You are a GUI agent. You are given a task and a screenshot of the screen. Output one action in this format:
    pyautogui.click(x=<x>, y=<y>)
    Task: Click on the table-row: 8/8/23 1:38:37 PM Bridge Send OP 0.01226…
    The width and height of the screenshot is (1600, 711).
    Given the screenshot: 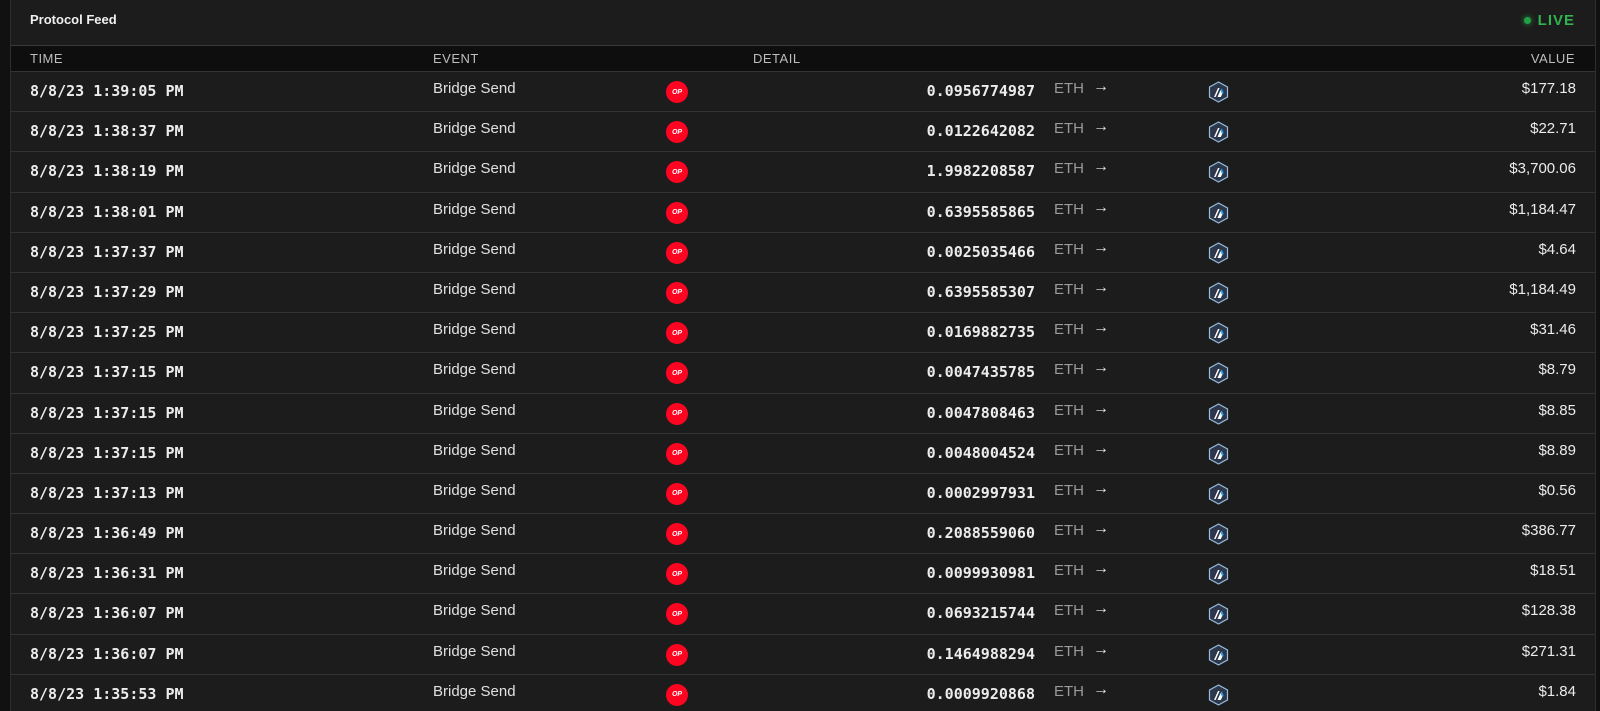 What is the action you would take?
    pyautogui.click(x=803, y=132)
    